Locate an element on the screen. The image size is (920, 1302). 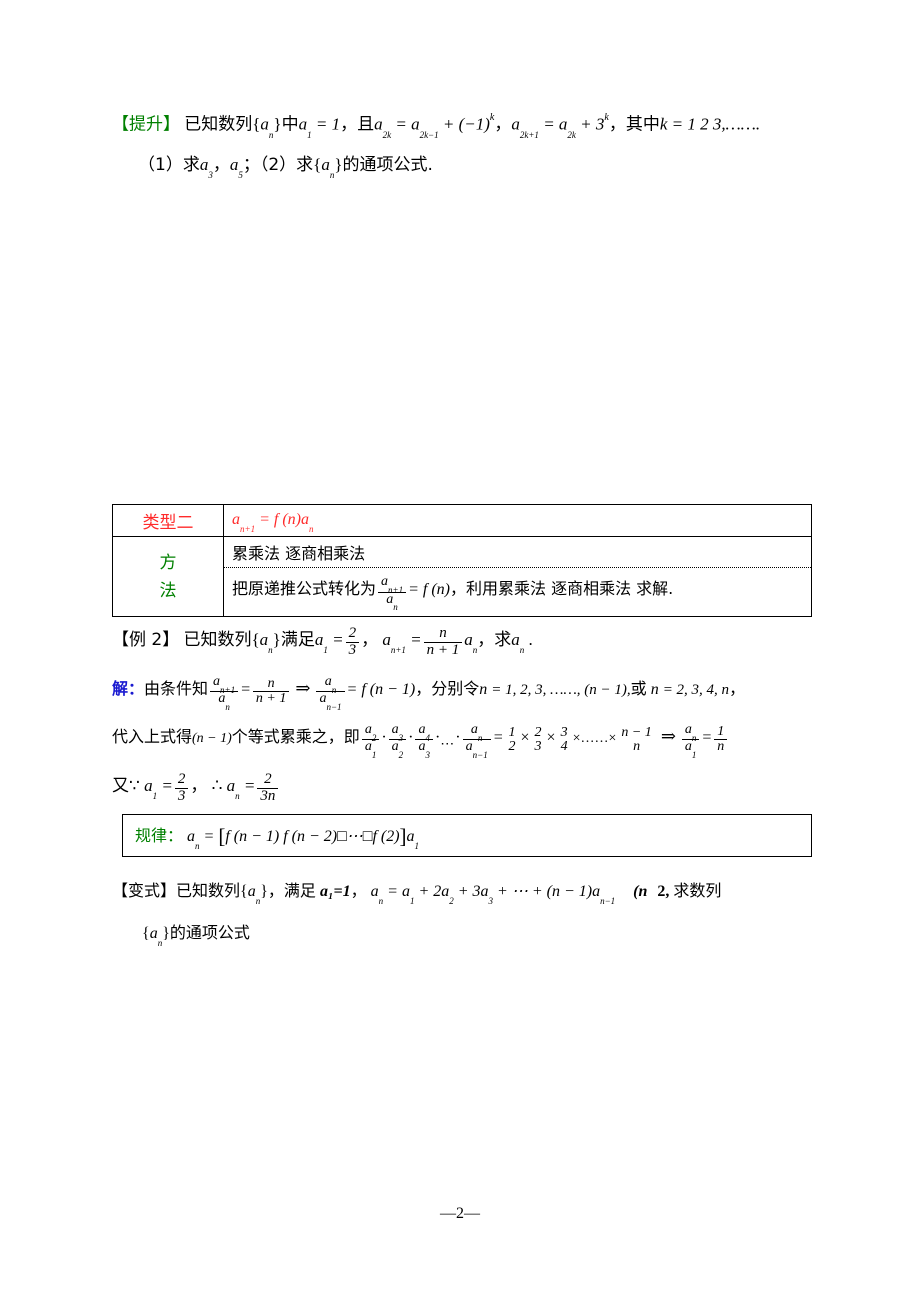
r1-den: 2 is located at coordinates (512, 747).